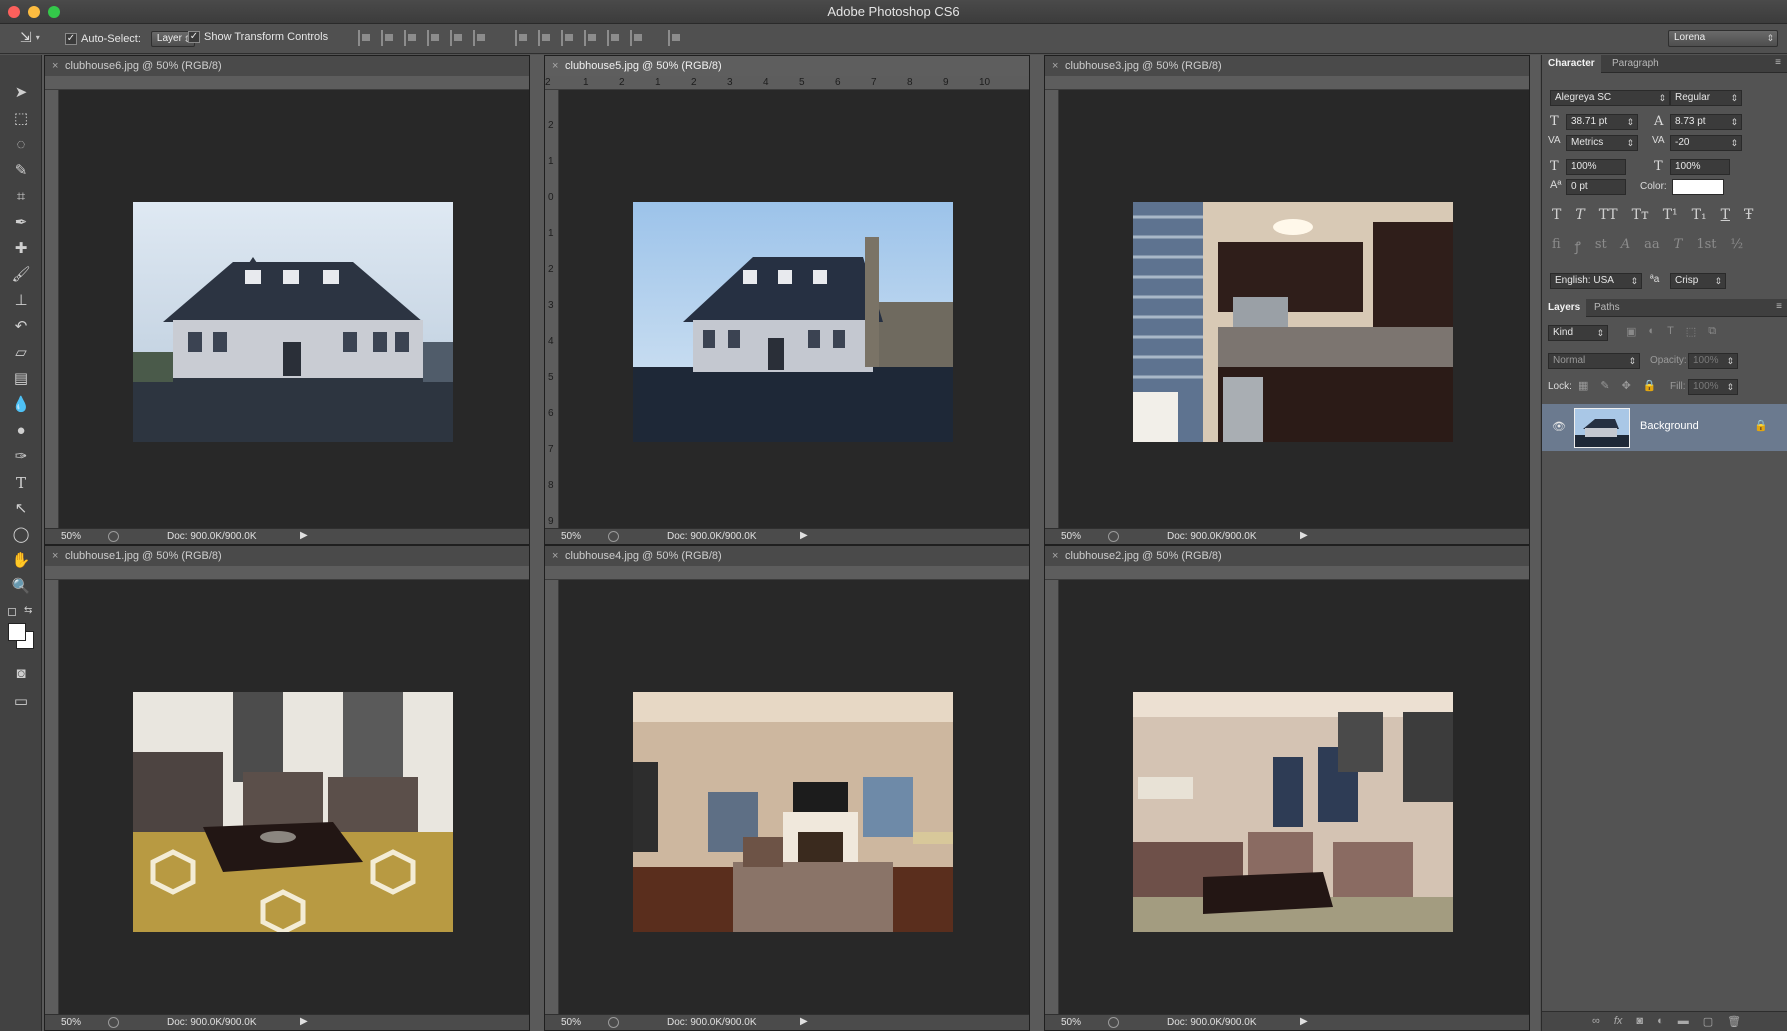 The height and width of the screenshot is (1031, 1787). What do you see at coordinates (1631, 331) in the screenshot?
I see `pixel-filter-icon: ▣` at bounding box center [1631, 331].